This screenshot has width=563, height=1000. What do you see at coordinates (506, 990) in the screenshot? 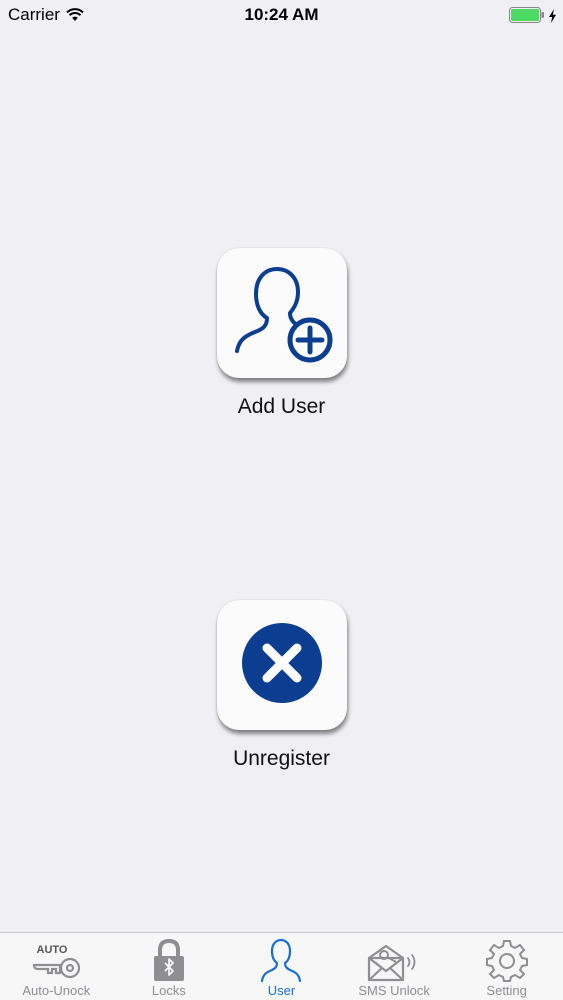
I see `tab-setting-label: Setting` at bounding box center [506, 990].